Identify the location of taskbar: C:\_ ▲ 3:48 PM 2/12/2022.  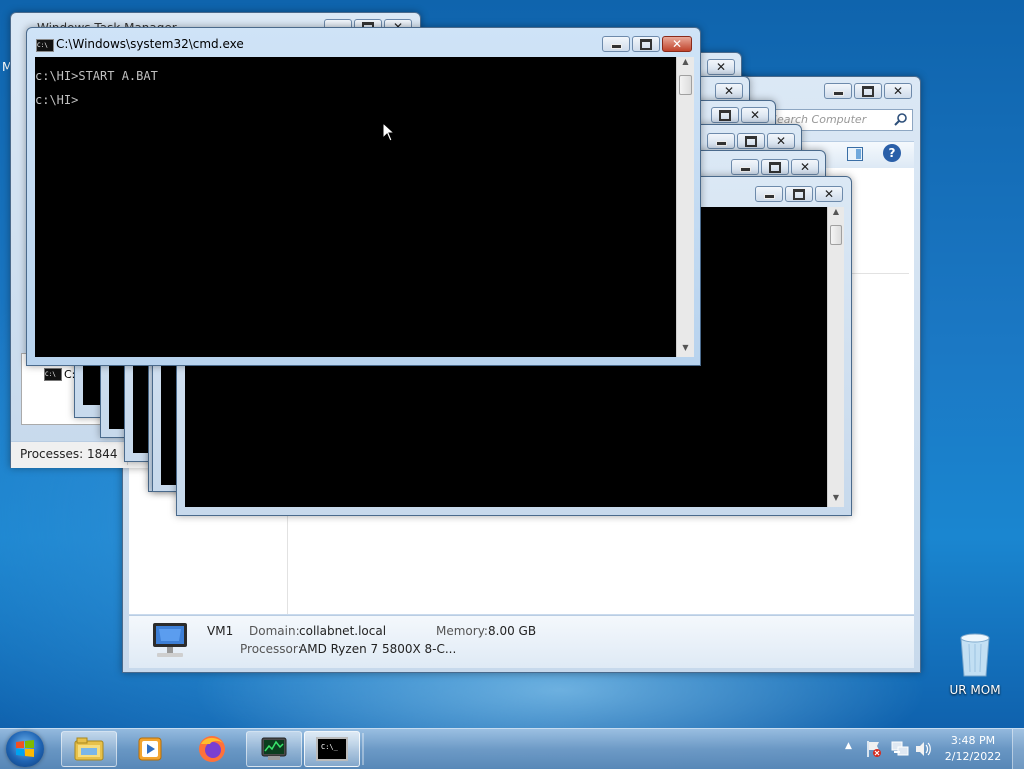
(512, 748).